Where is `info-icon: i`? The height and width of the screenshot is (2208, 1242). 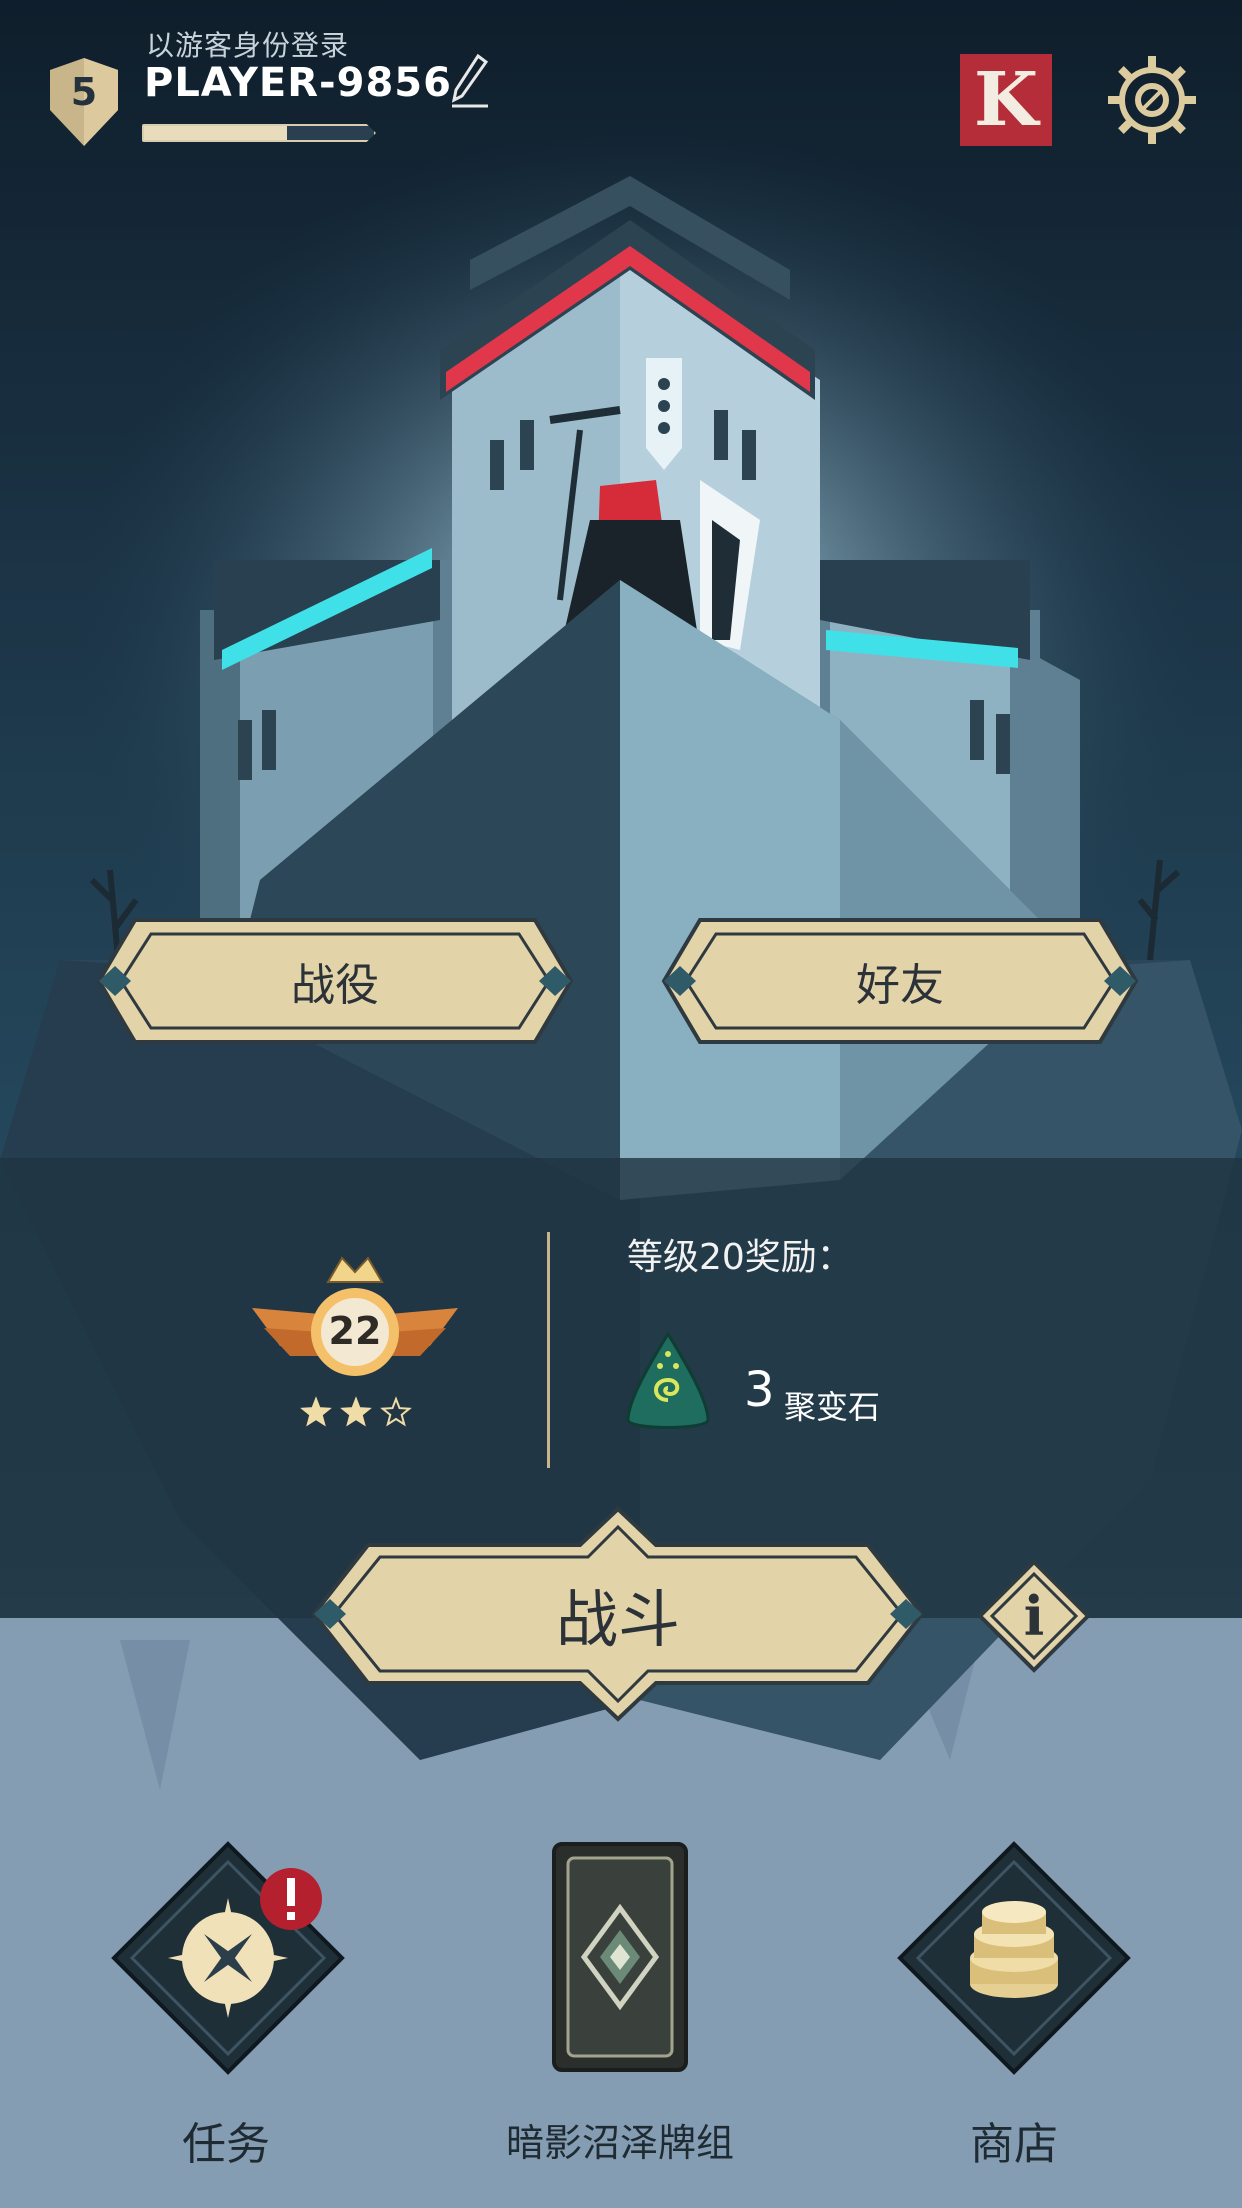 info-icon: i is located at coordinates (1034, 1616).